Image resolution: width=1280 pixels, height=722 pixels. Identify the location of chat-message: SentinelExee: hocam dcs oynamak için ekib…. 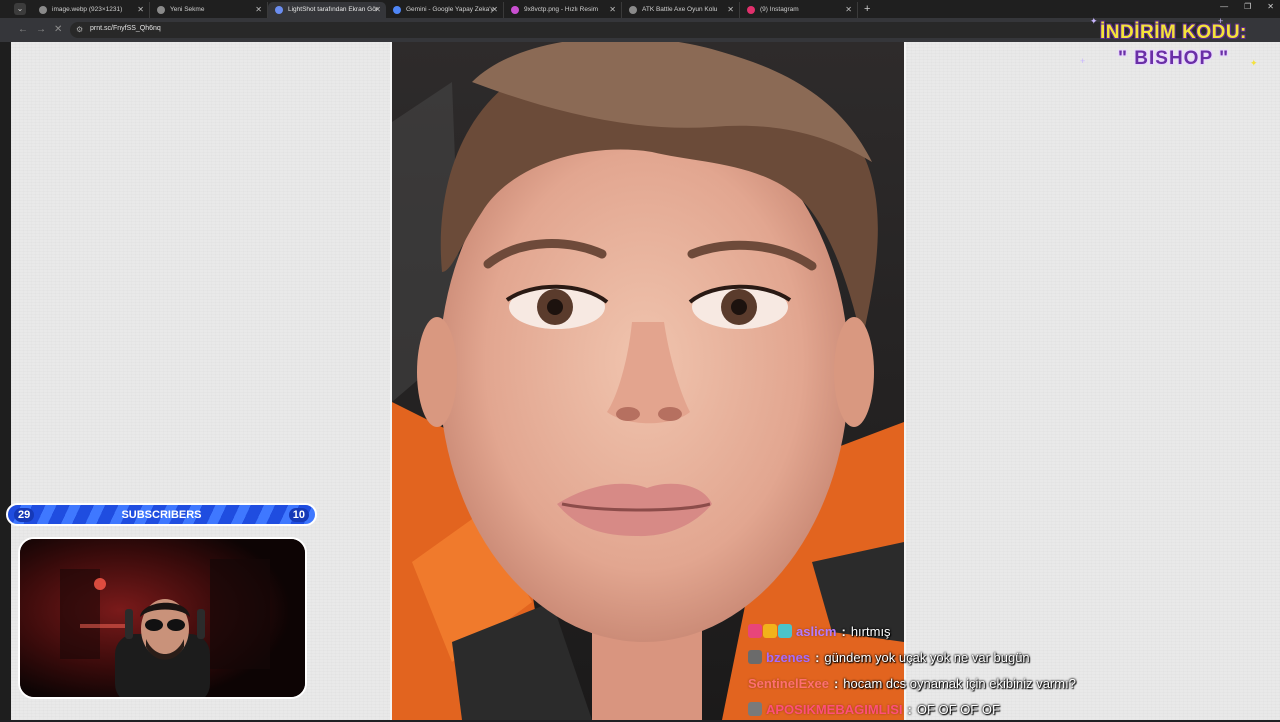
(1014, 683).